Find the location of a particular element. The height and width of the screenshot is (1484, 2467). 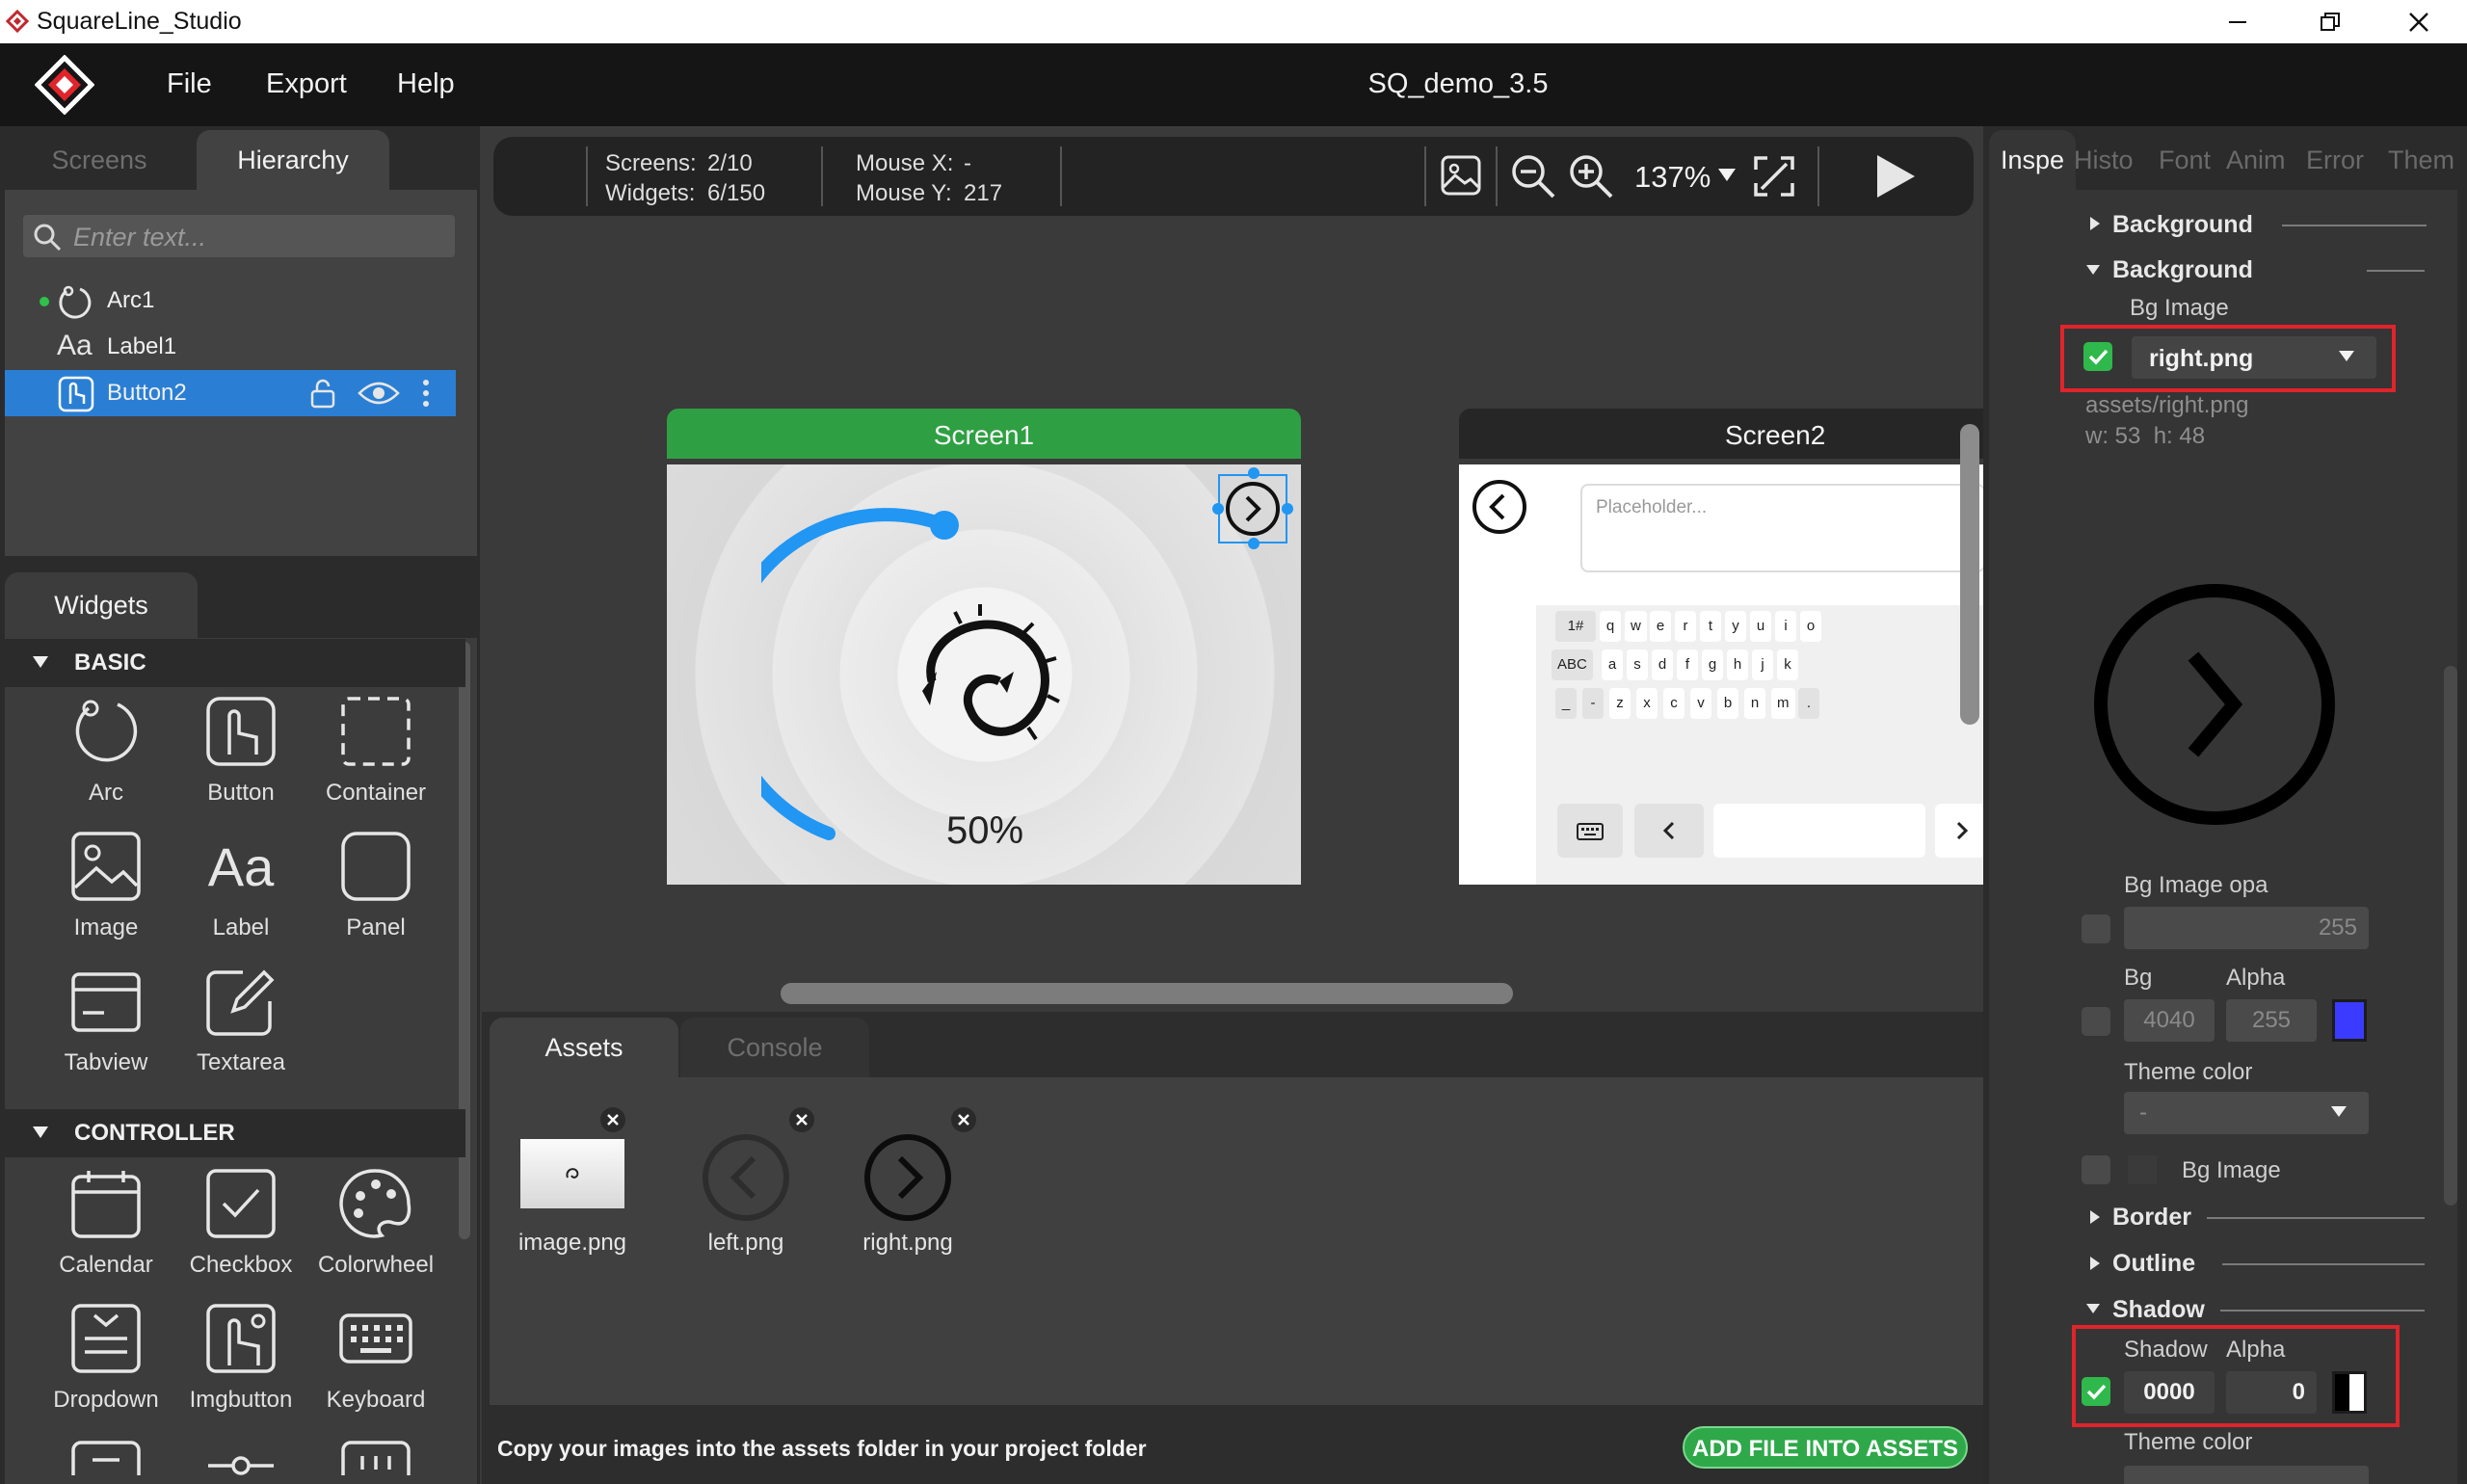

keyboard-key: u is located at coordinates (1760, 626).